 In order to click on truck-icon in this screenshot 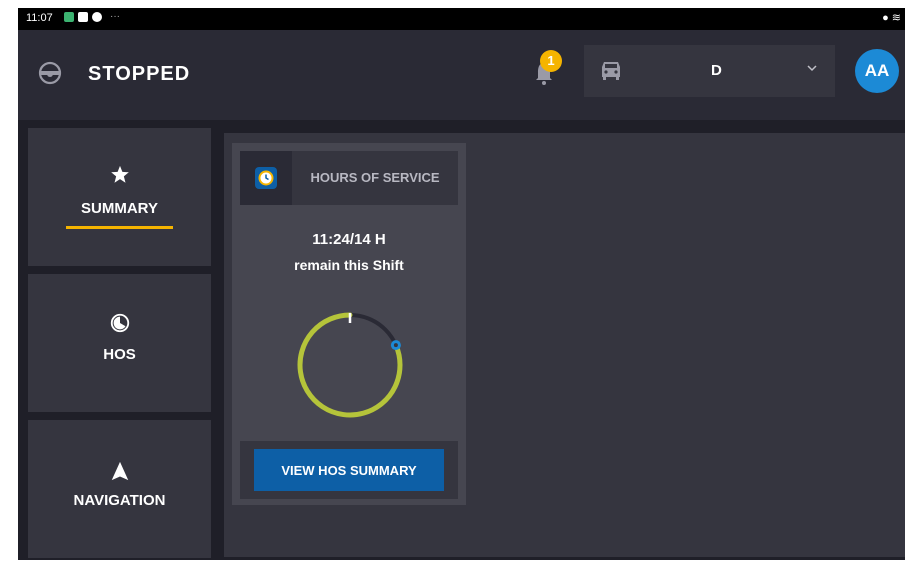, I will do `click(611, 71)`.